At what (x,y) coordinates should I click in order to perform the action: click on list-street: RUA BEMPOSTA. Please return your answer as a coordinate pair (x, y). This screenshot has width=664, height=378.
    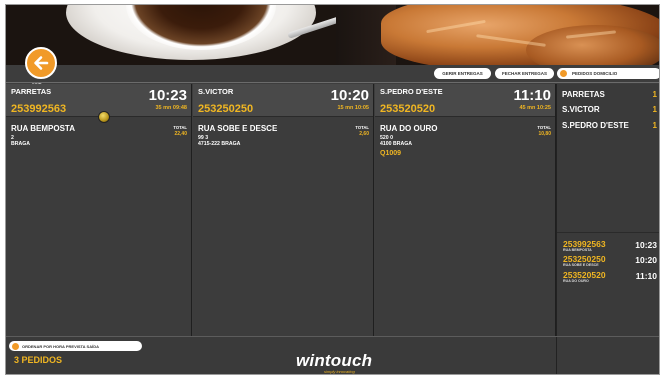
    Looking at the image, I should click on (577, 250).